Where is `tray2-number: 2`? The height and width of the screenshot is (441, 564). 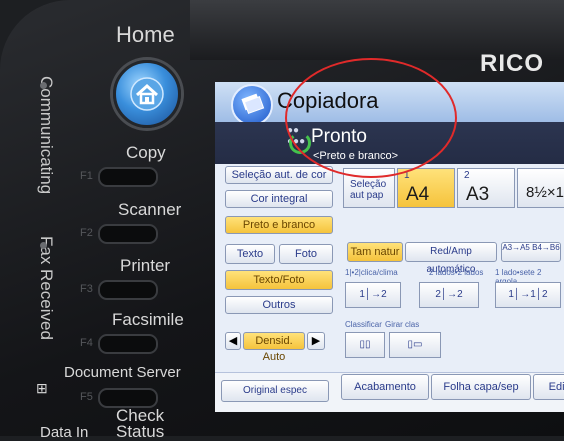
tray2-number: 2 is located at coordinates (467, 175).